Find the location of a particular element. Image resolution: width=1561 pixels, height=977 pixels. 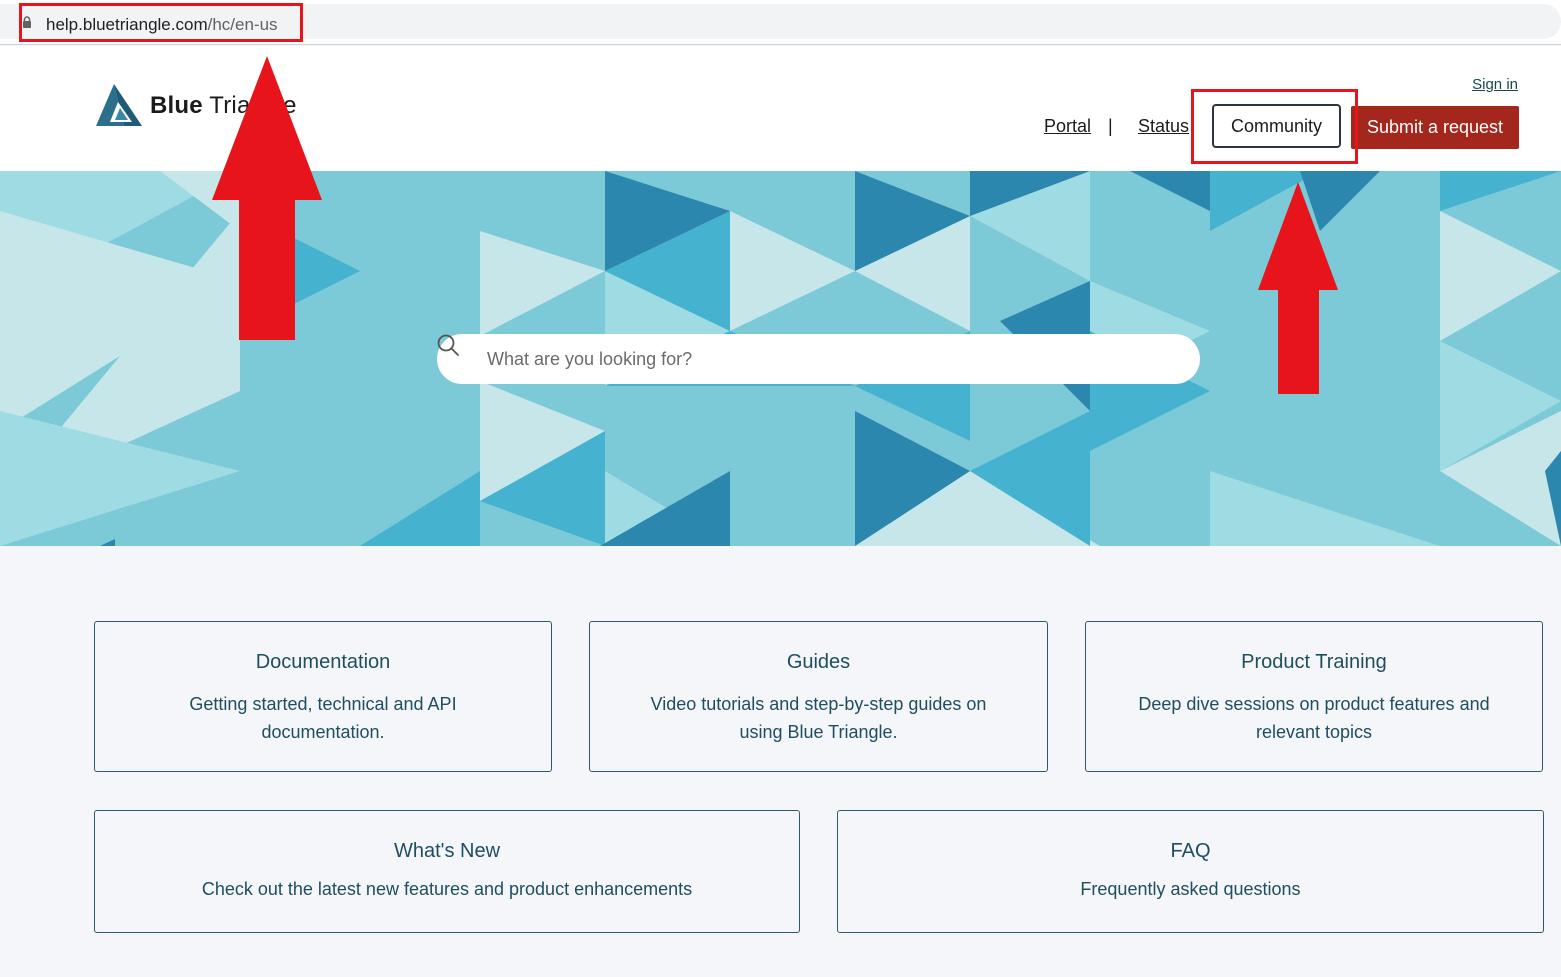

search-input is located at coordinates (832, 359).